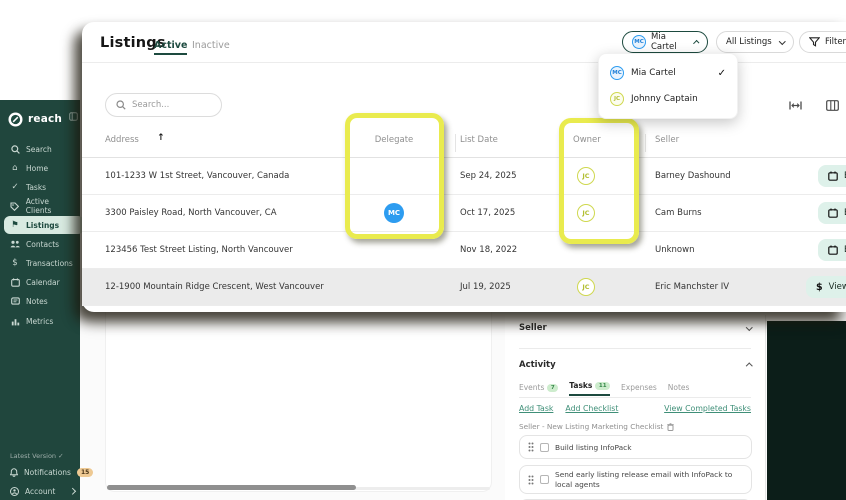 This screenshot has width=846, height=500. I want to click on filter-label: Filter, so click(835, 42).